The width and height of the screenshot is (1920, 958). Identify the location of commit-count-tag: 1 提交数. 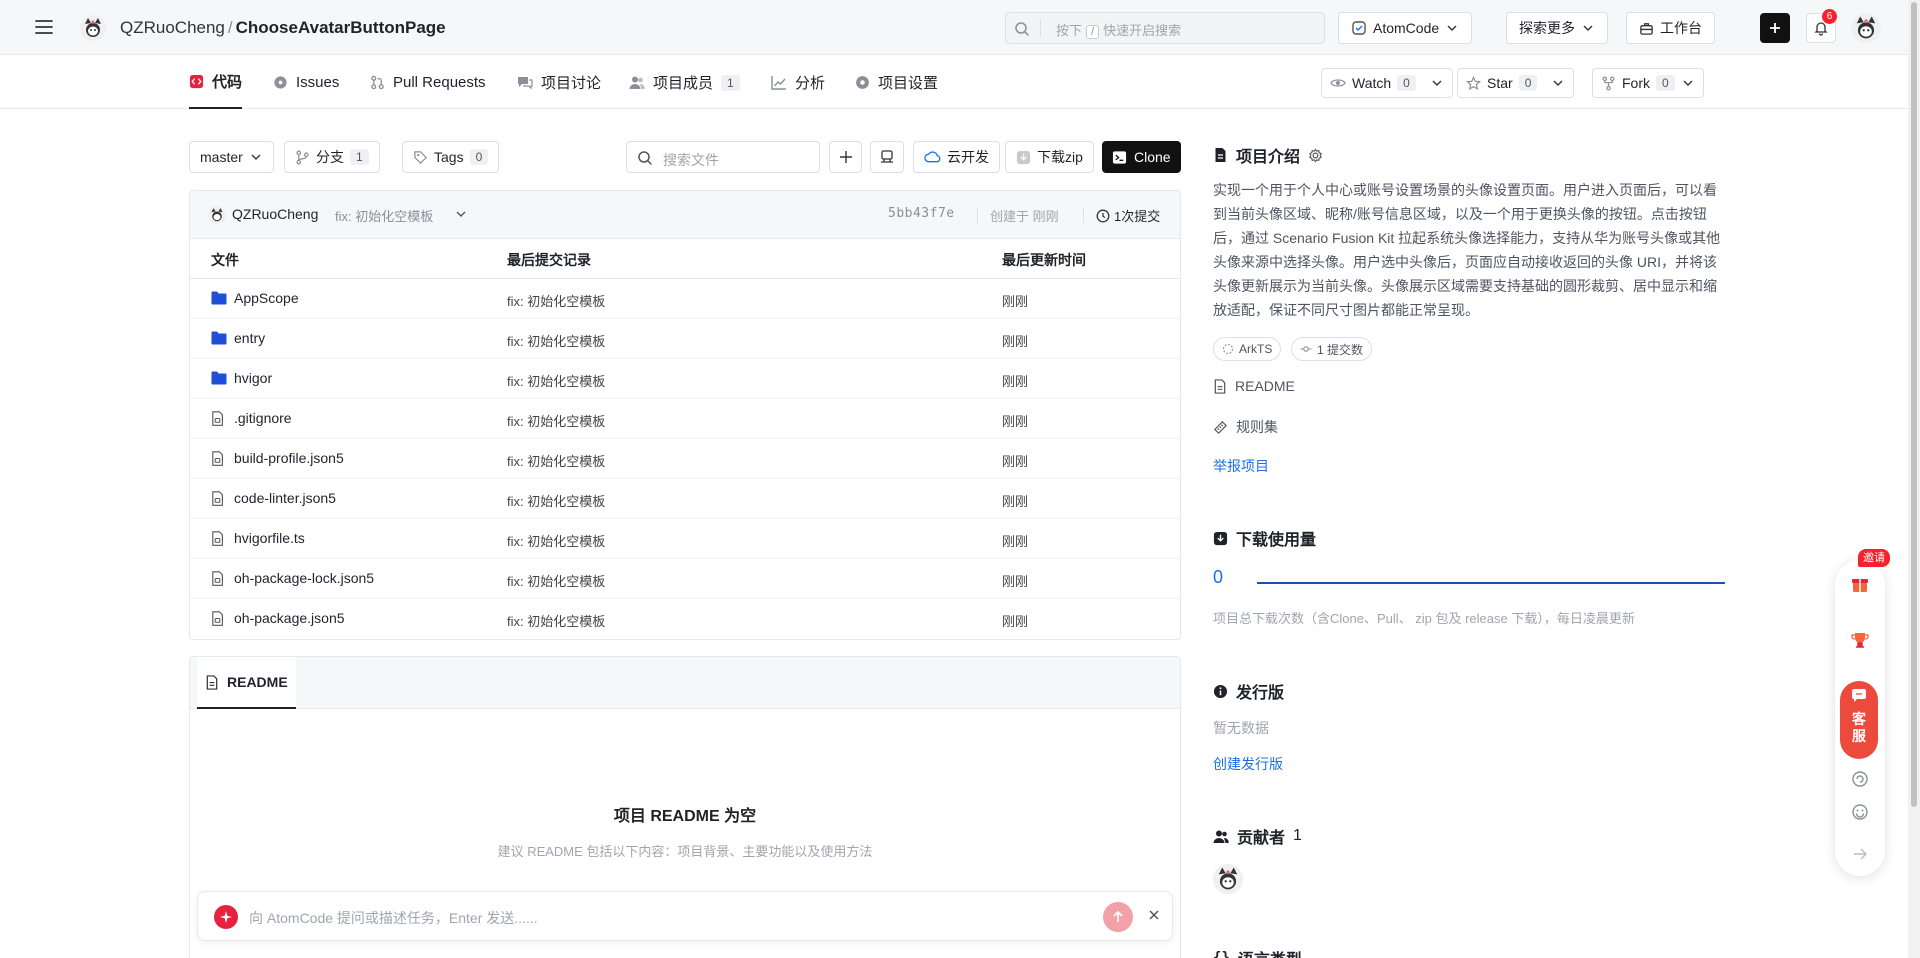
(1332, 349).